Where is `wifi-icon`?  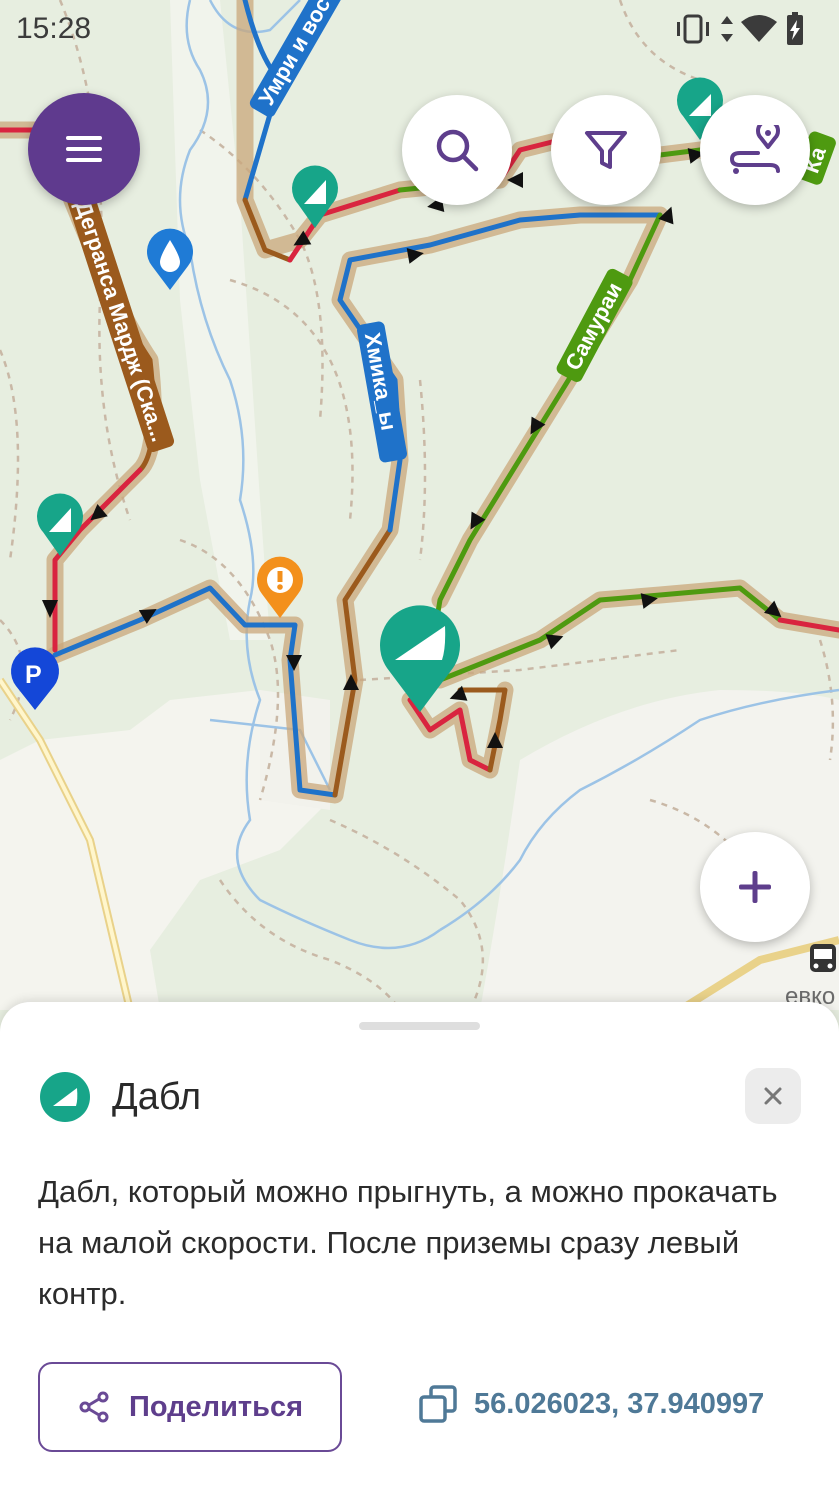
wifi-icon is located at coordinates (759, 28).